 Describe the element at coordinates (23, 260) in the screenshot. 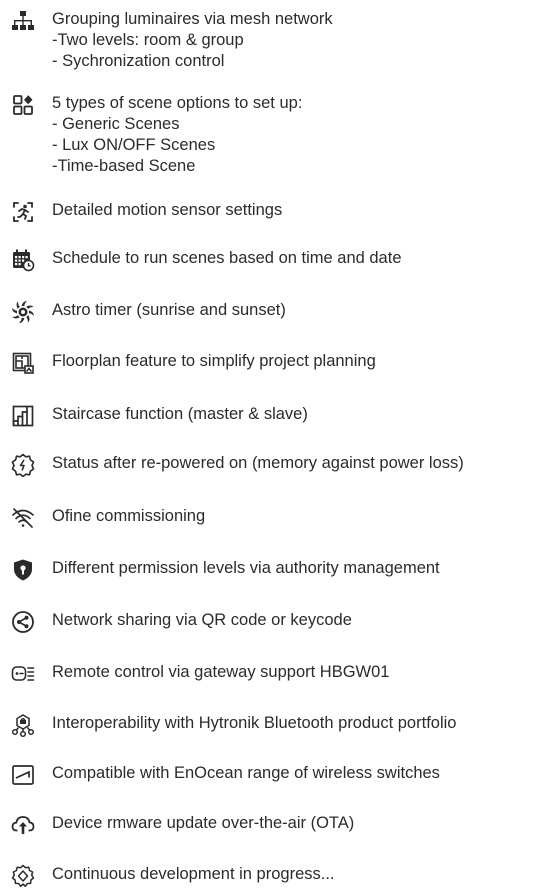

I see `calendar-schedule-icon` at that location.